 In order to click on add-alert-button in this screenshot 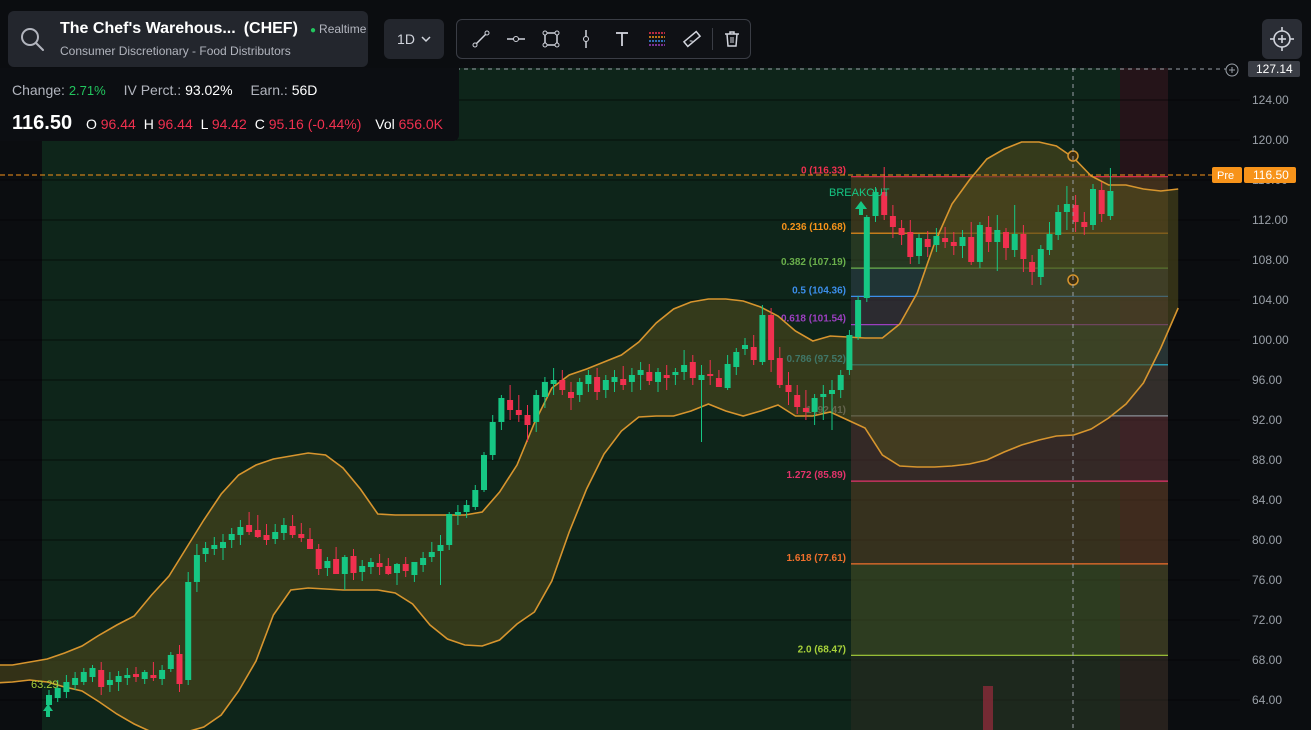, I will do `click(1282, 39)`.